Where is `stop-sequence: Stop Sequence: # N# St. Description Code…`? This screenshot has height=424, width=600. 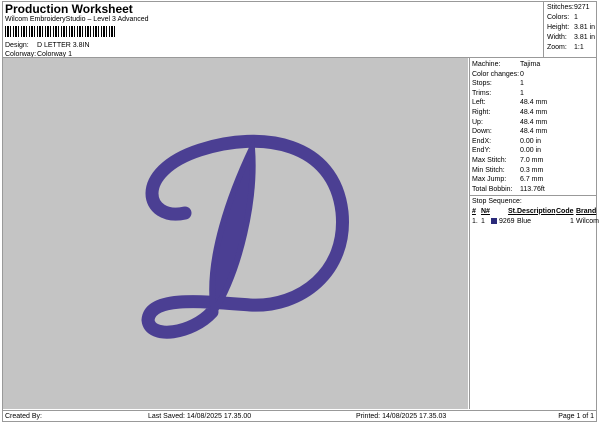
stop-sequence: Stop Sequence: # N# St. Description Code… is located at coordinates (534, 211).